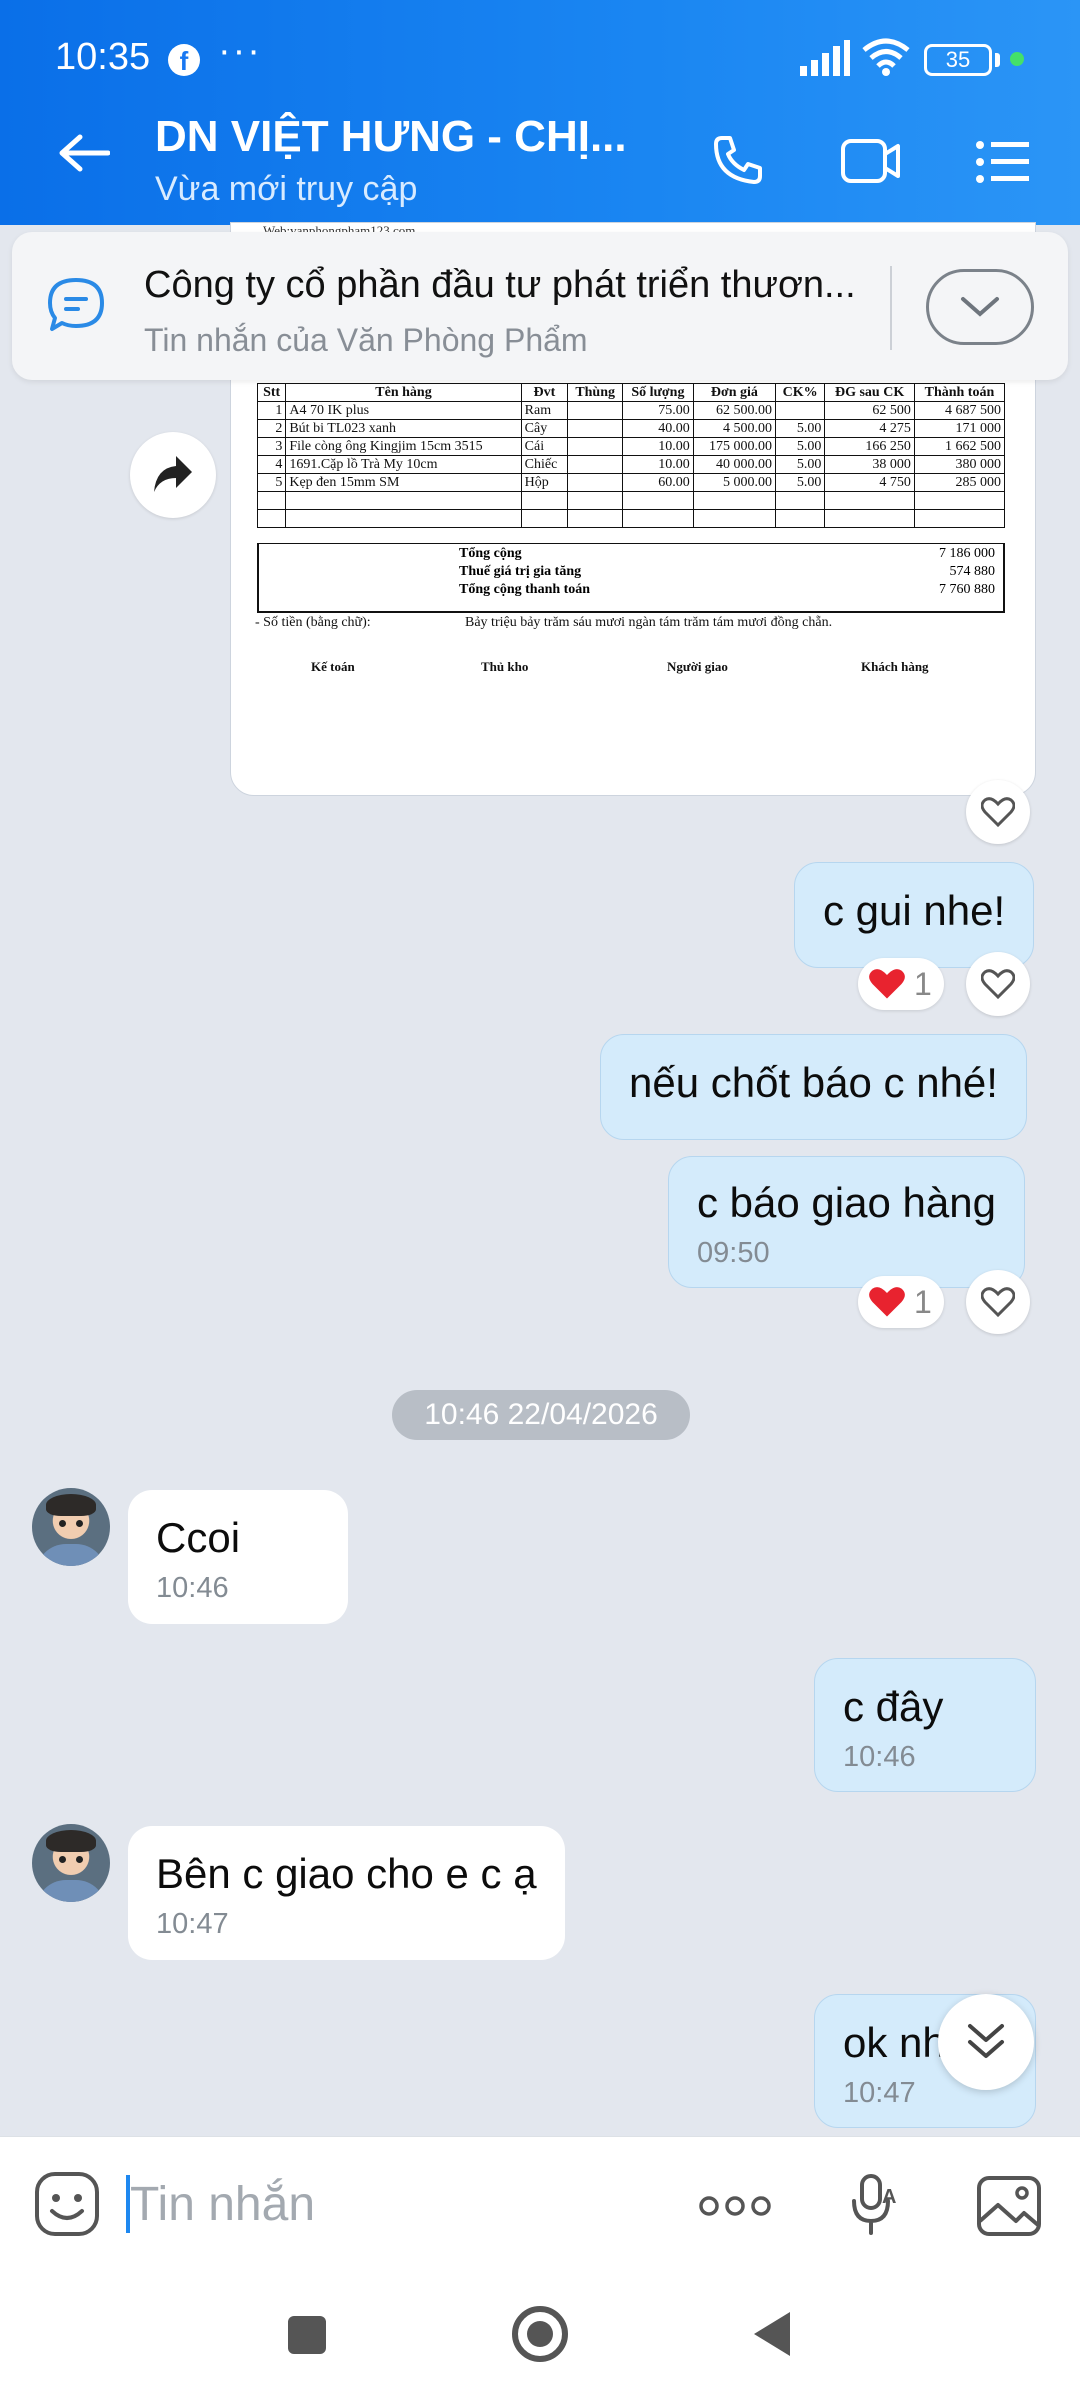 The image size is (1080, 2400). What do you see at coordinates (271, 392) in the screenshot?
I see `invoice-column-header: Stt` at bounding box center [271, 392].